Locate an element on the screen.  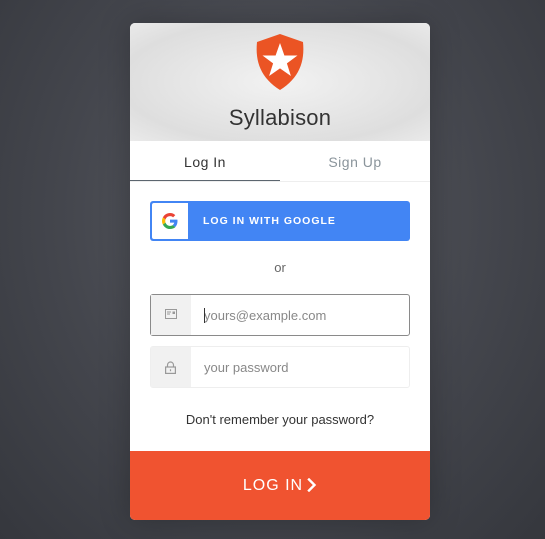
password-icon-box is located at coordinates (171, 367).